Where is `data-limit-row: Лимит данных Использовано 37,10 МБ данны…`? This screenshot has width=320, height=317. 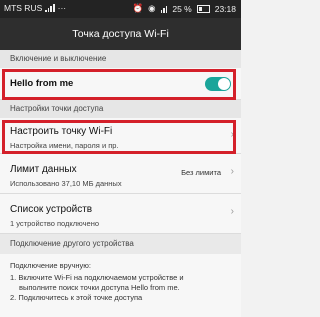 data-limit-row: Лимит данных Использовано 37,10 МБ данны… is located at coordinates (120, 174).